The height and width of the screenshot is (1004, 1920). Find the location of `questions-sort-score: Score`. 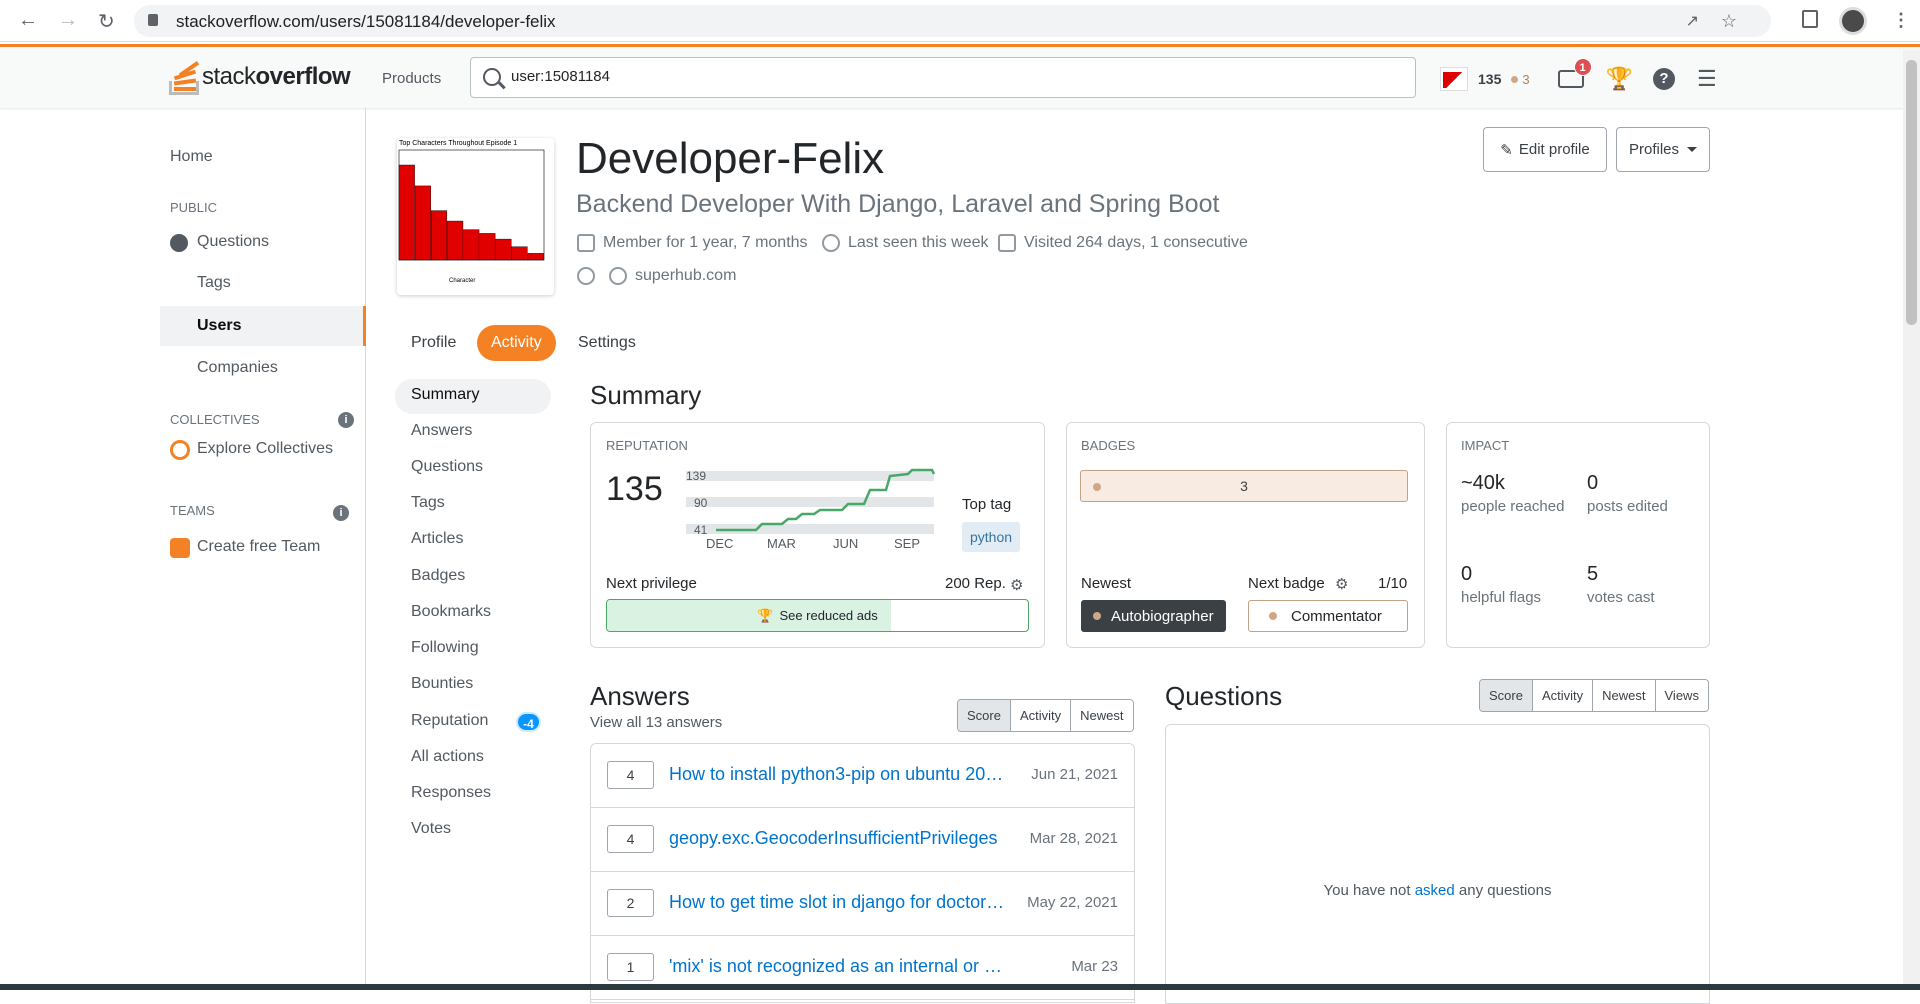

questions-sort-score: Score is located at coordinates (1506, 695).